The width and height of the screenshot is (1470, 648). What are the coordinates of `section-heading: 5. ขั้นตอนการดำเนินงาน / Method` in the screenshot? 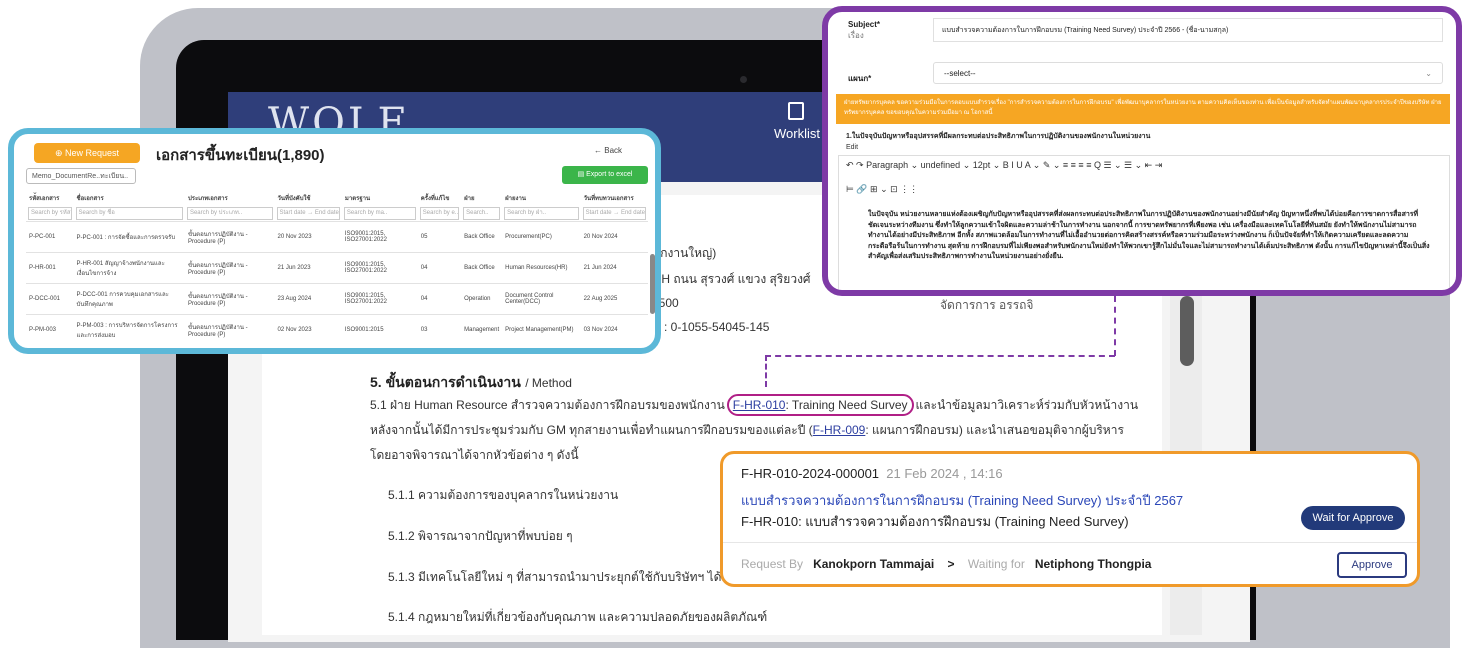 It's located at (471, 383).